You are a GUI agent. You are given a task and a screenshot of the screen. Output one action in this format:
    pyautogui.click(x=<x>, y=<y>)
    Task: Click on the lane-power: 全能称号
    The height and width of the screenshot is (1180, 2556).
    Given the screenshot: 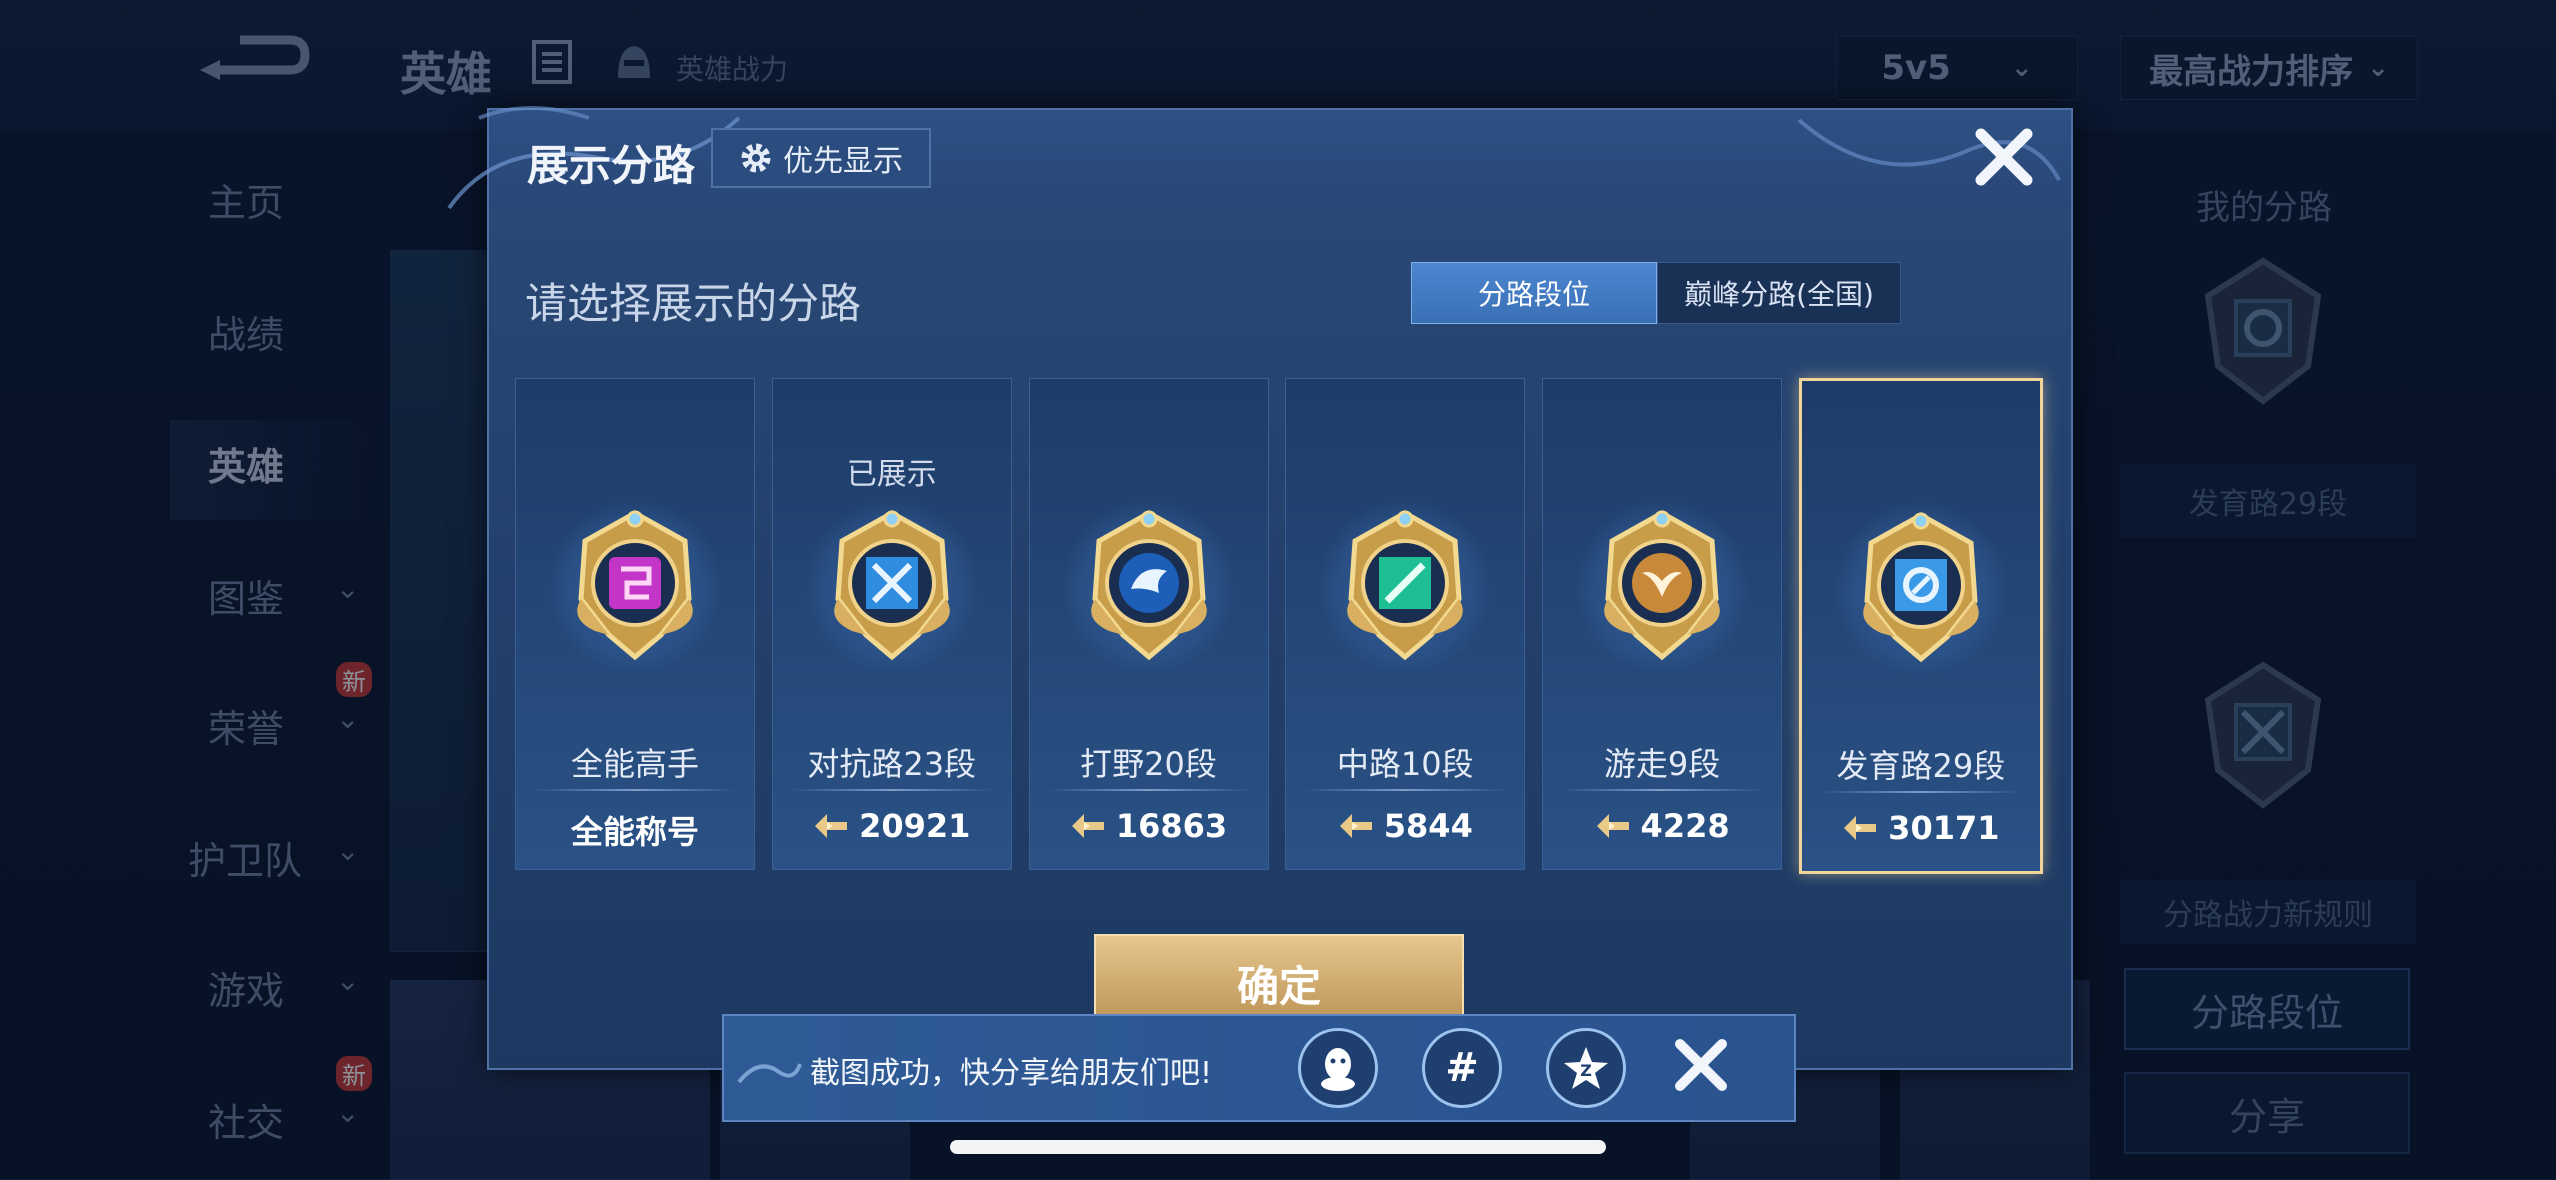 What is the action you would take?
    pyautogui.click(x=635, y=830)
    